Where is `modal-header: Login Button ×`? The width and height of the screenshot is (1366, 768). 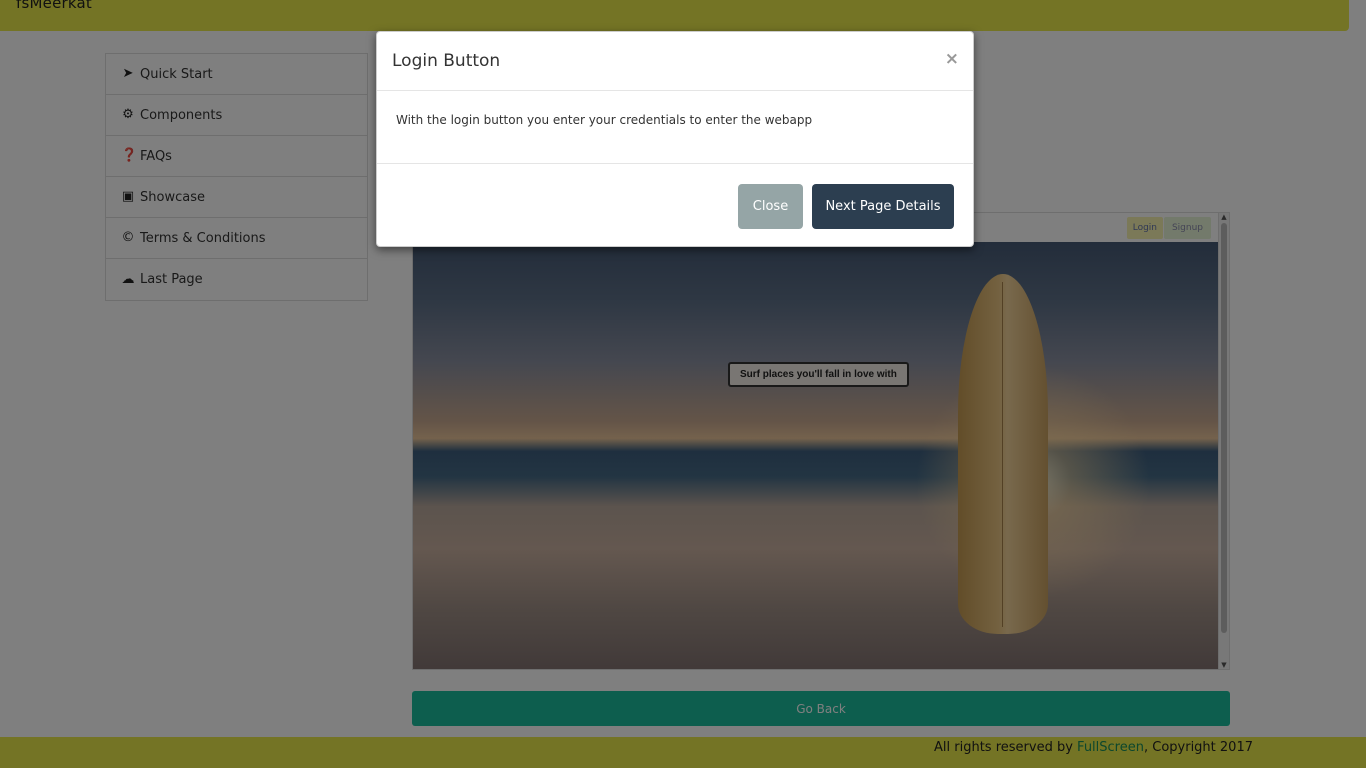 modal-header: Login Button × is located at coordinates (675, 61).